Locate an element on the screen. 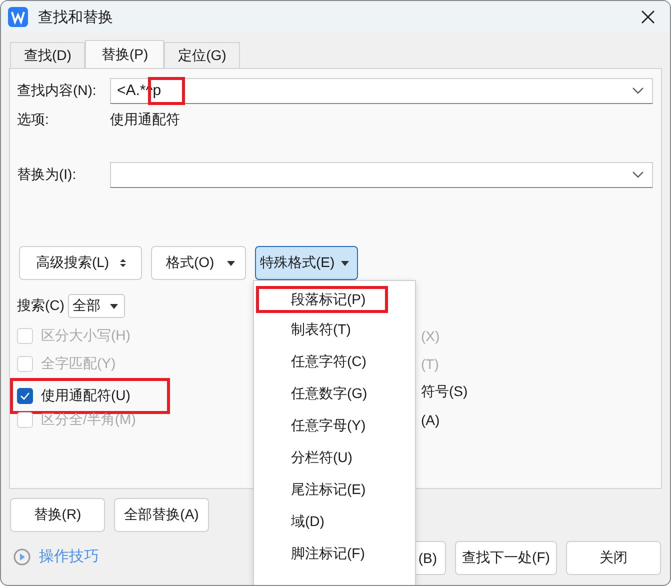 Image resolution: width=671 pixels, height=586 pixels. checkbox-label: (T) is located at coordinates (430, 364).